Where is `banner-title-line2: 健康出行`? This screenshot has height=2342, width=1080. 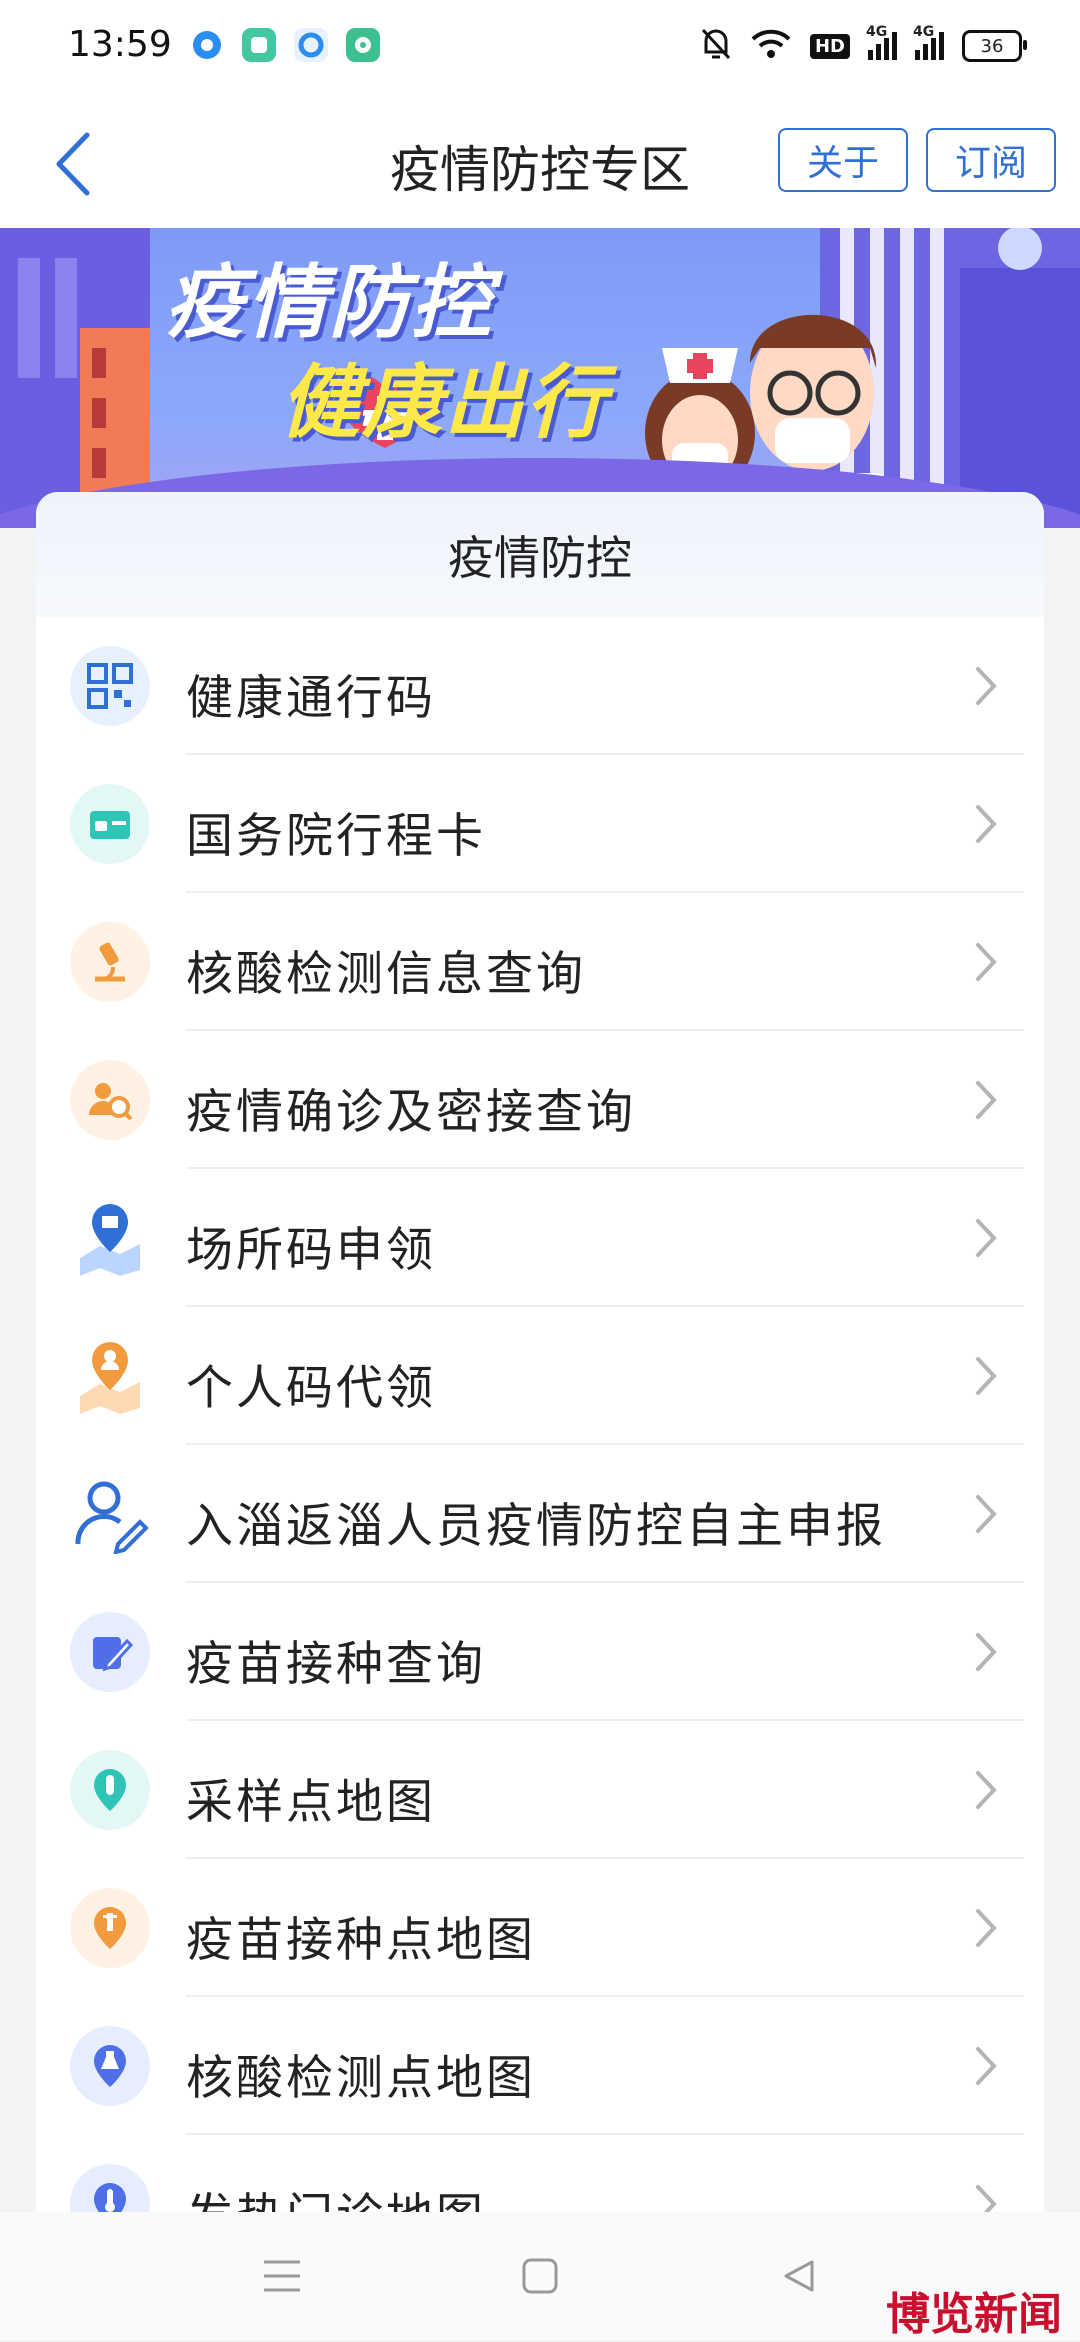
banner-title-line2: 健康出行 is located at coordinates (444, 402).